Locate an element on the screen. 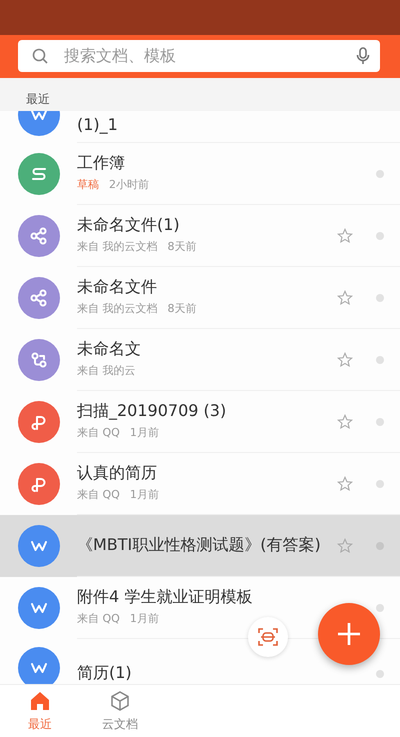 This screenshot has height=737, width=400. flowchart-icon is located at coordinates (39, 360).